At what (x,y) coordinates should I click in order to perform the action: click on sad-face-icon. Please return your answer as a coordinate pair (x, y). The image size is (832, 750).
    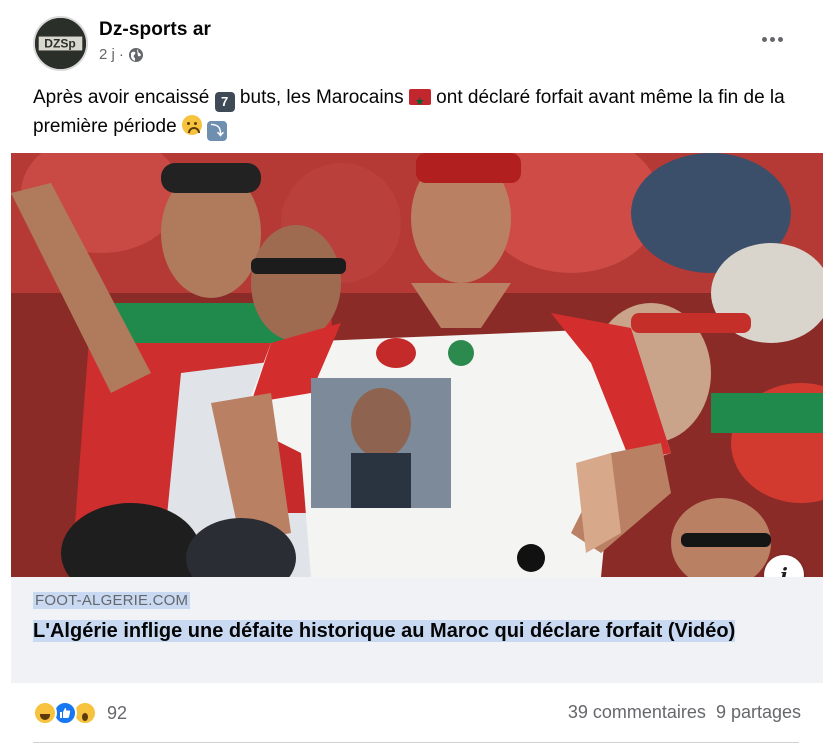
    Looking at the image, I should click on (191, 125).